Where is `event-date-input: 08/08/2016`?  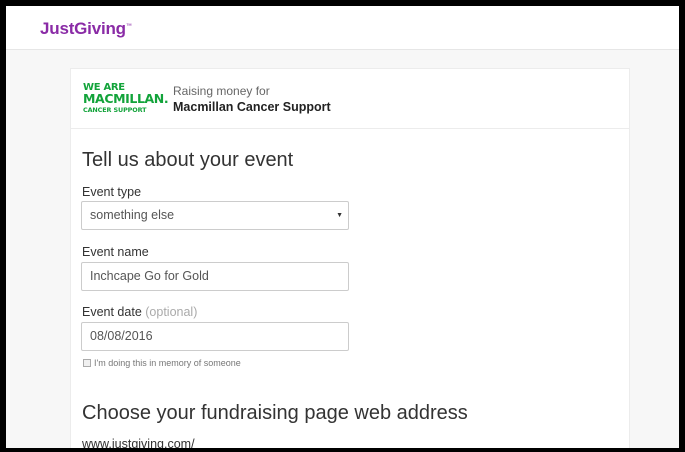 event-date-input: 08/08/2016 is located at coordinates (215, 336).